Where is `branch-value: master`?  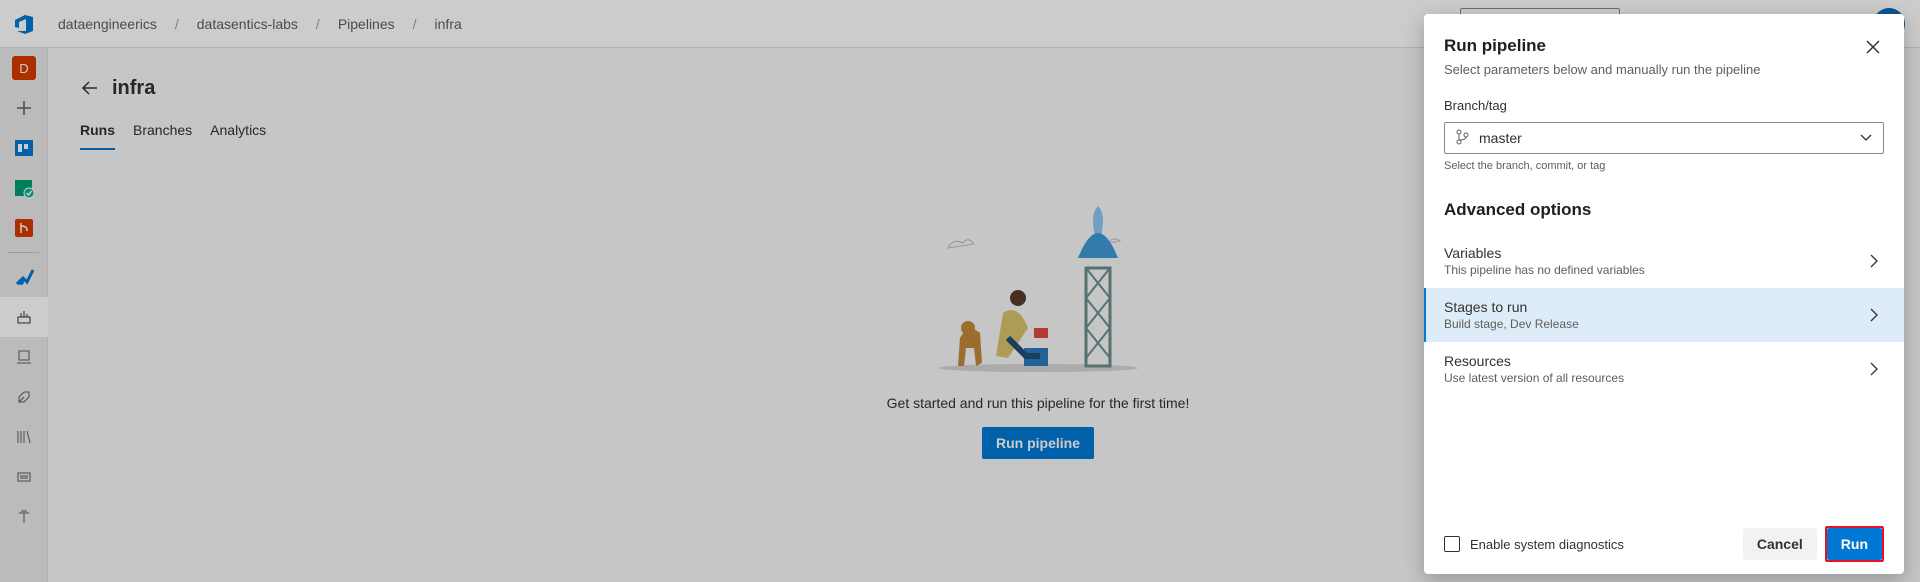
branch-value: master is located at coordinates (1500, 138).